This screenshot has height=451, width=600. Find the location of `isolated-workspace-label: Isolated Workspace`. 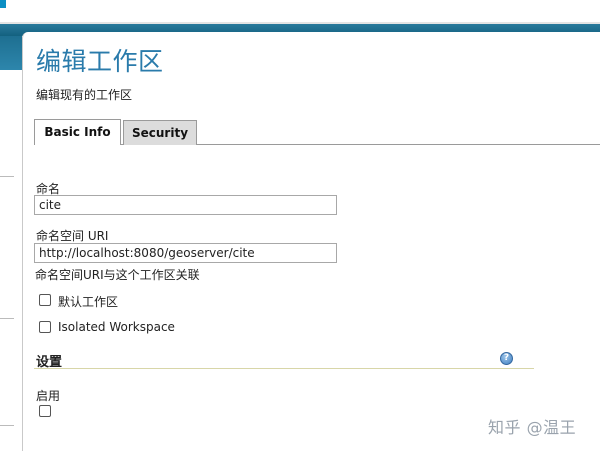

isolated-workspace-label: Isolated Workspace is located at coordinates (116, 327).